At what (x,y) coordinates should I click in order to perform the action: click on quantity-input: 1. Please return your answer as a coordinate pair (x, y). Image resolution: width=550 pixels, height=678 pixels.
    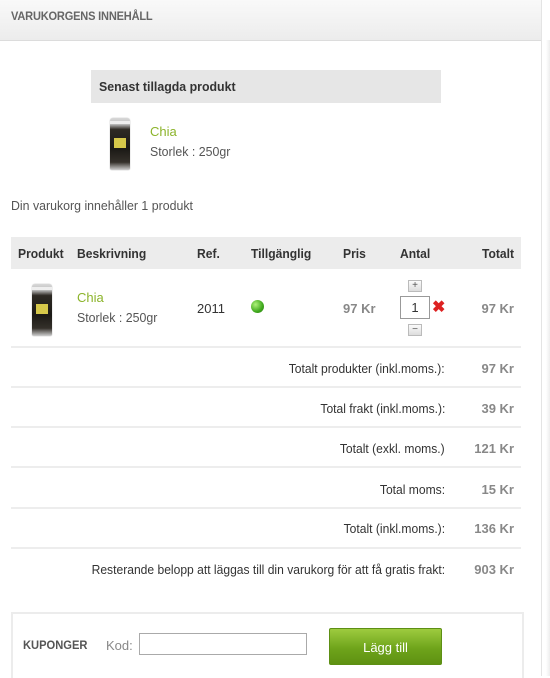
    Looking at the image, I should click on (415, 307).